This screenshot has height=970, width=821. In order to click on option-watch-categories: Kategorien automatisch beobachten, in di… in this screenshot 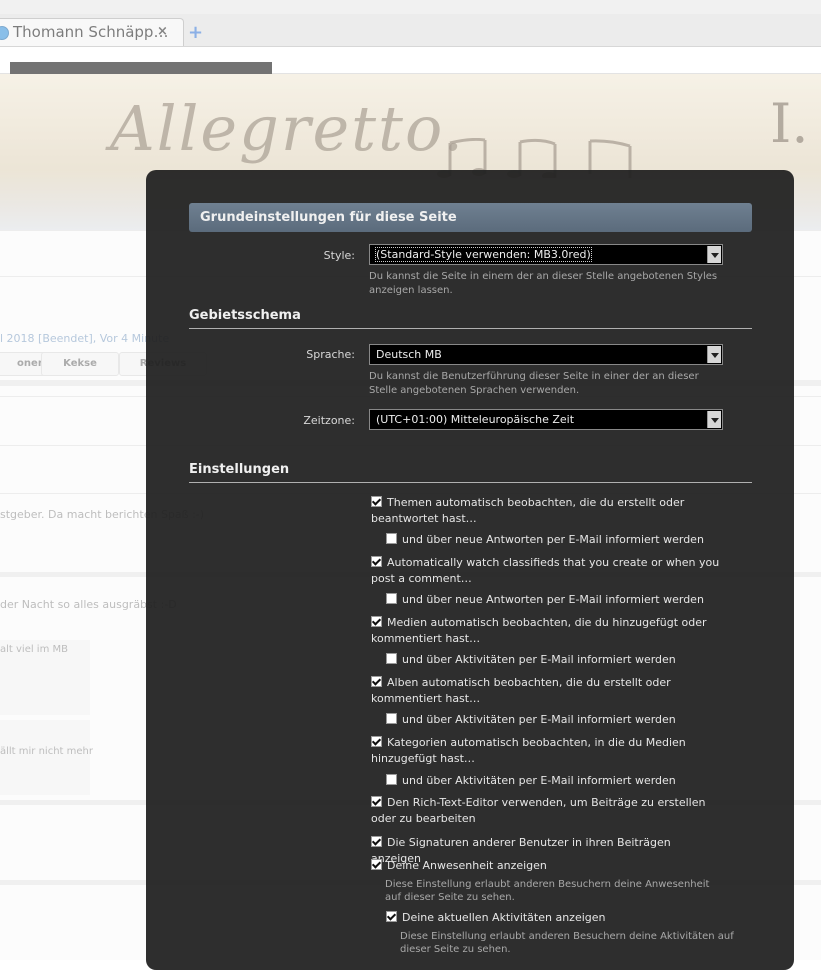, I will do `click(546, 751)`.